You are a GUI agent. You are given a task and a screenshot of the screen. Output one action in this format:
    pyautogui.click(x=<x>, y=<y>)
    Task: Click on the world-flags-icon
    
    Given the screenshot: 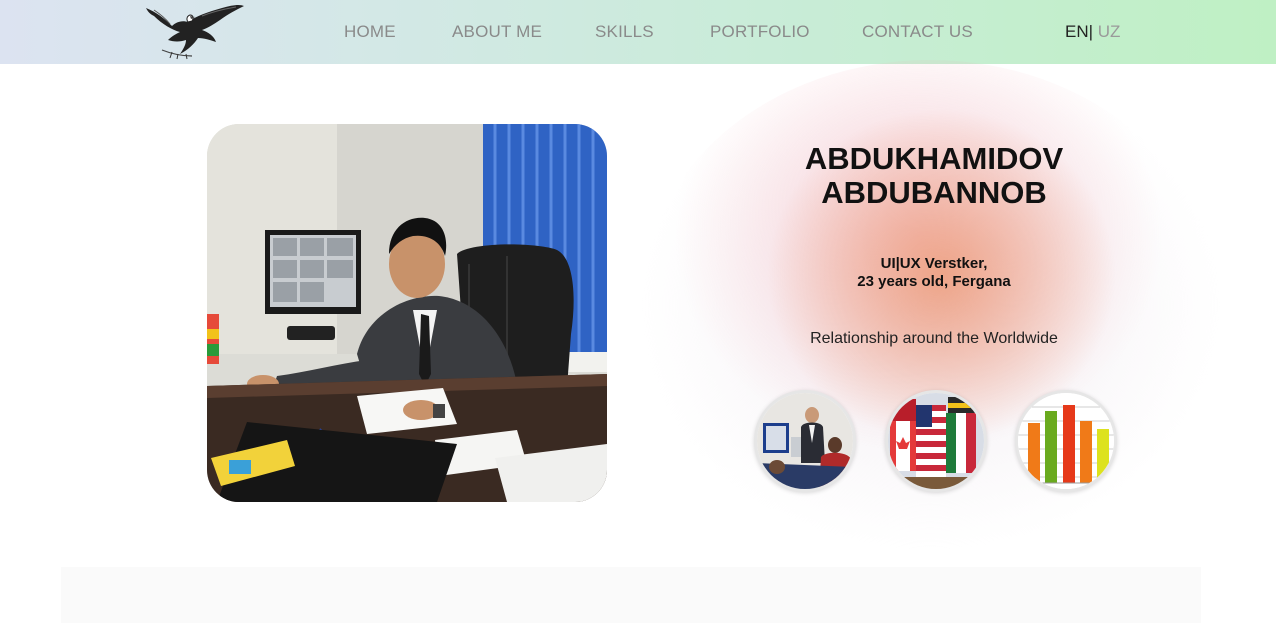 What is the action you would take?
    pyautogui.click(x=936, y=441)
    